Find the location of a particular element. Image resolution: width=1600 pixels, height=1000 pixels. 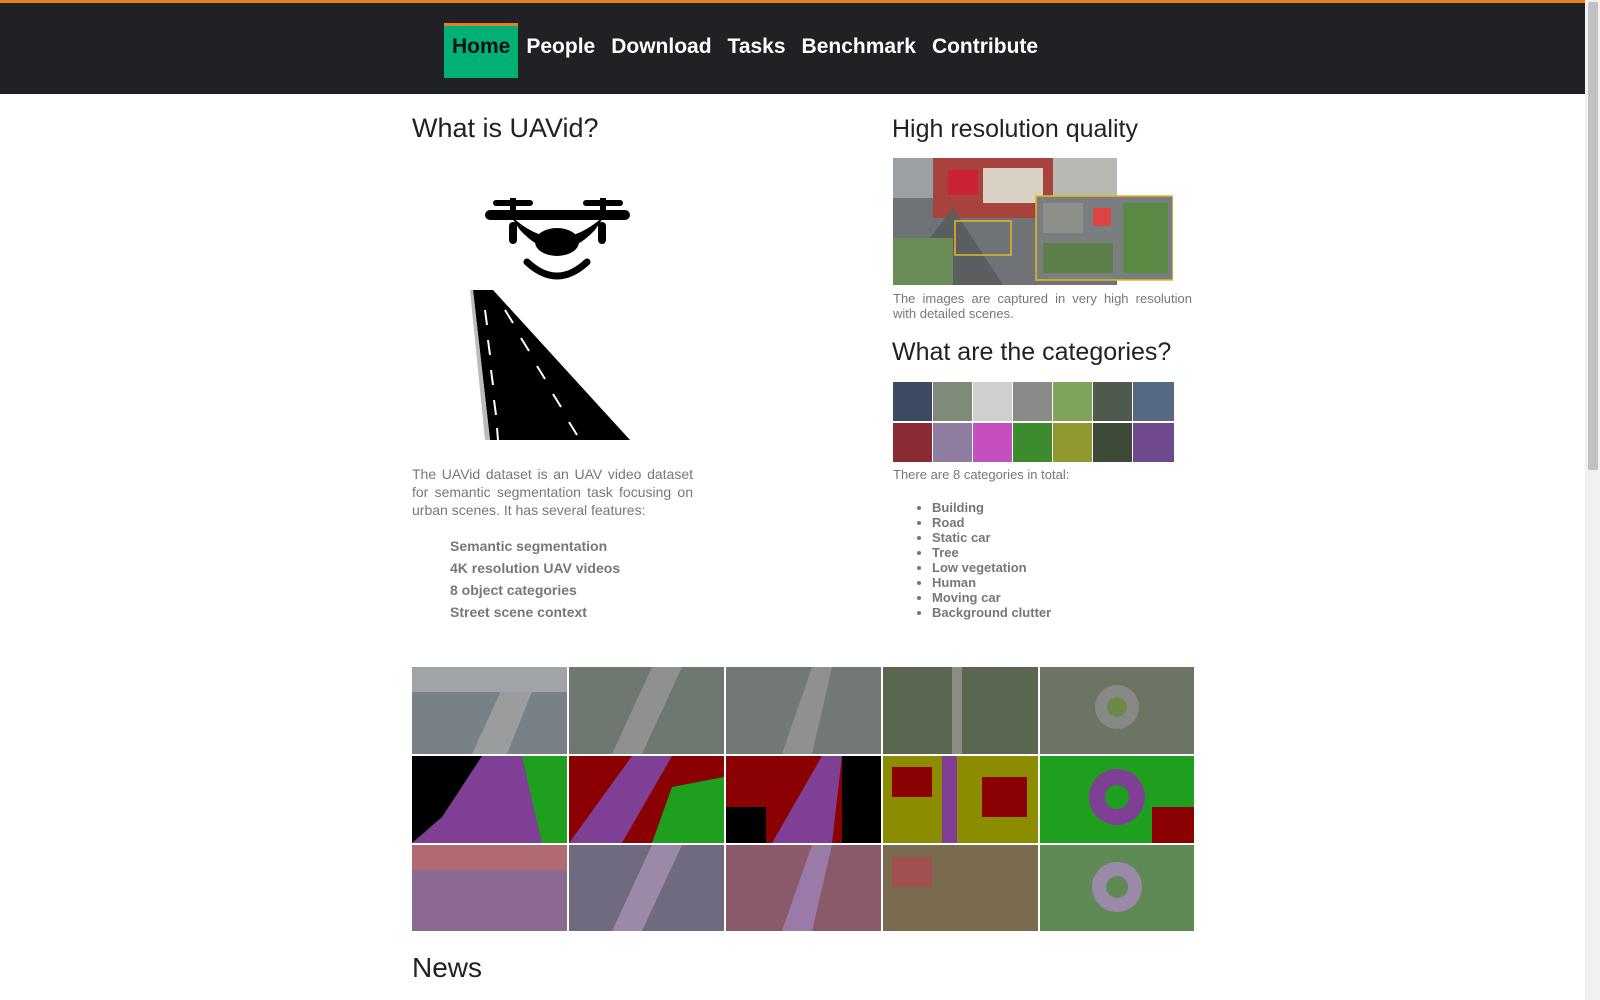

nav-download: Download is located at coordinates (661, 50).